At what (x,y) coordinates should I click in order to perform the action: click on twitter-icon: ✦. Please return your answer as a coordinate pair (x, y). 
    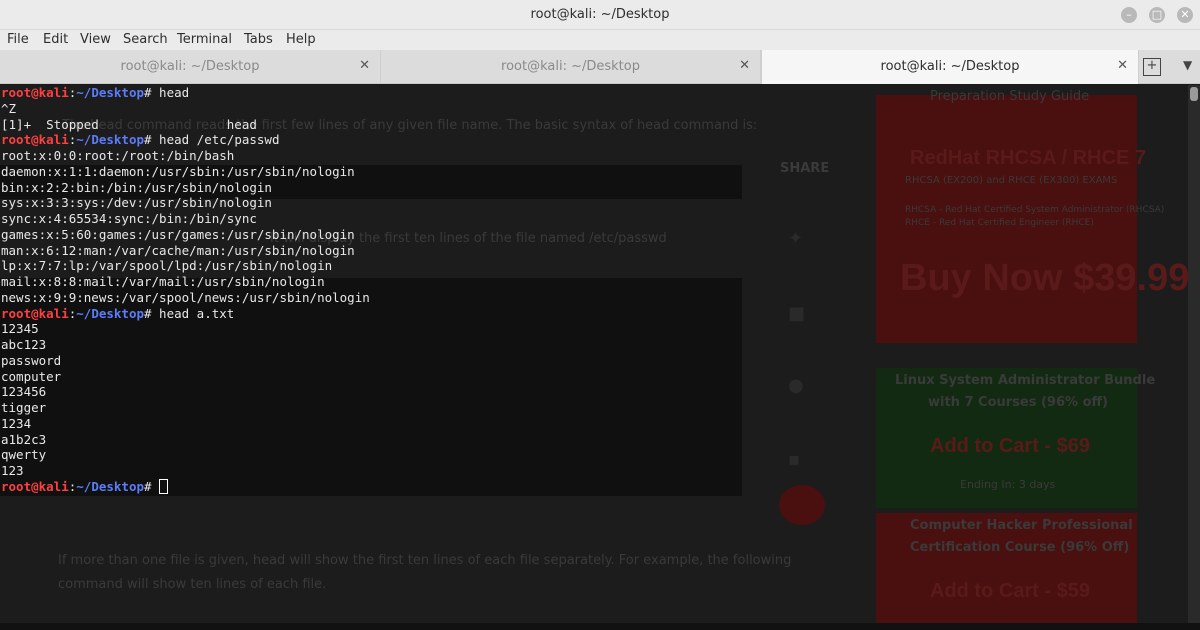
    Looking at the image, I should click on (796, 238).